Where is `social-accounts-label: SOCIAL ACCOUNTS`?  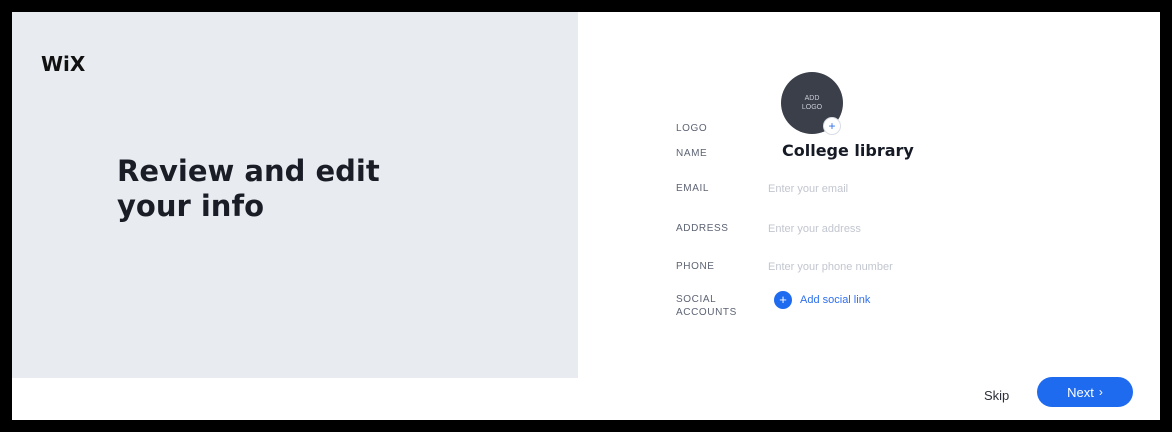
social-accounts-label: SOCIAL ACCOUNTS is located at coordinates (706, 306).